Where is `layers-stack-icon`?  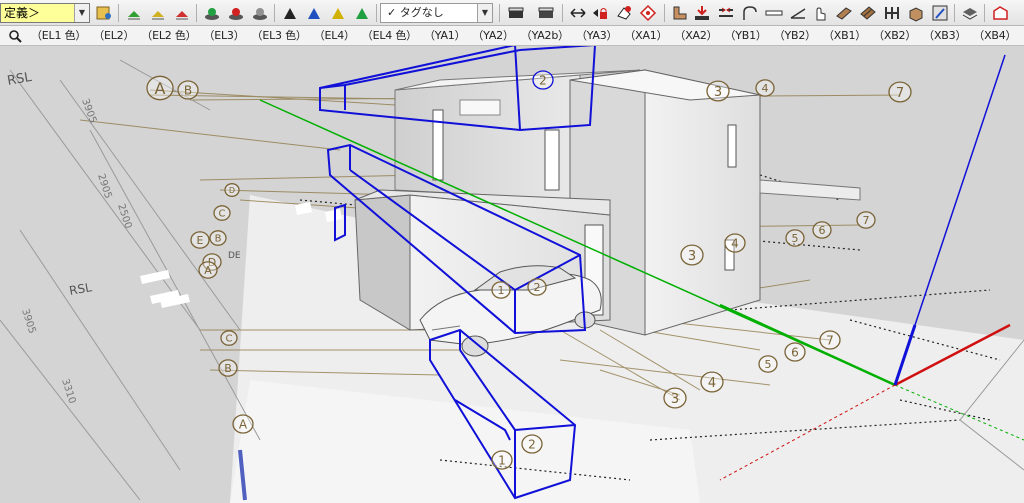
layers-stack-icon is located at coordinates (970, 13).